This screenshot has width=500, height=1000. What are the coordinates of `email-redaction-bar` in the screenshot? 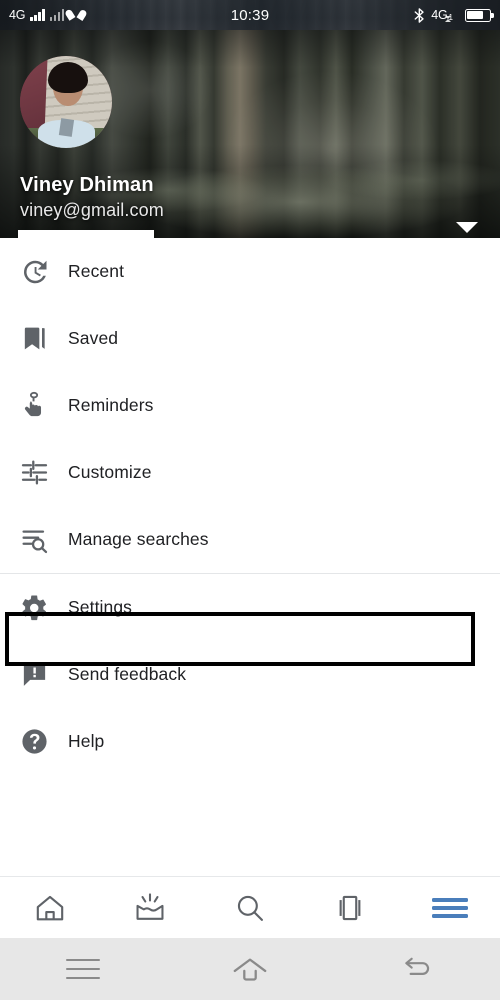 It's located at (86, 234).